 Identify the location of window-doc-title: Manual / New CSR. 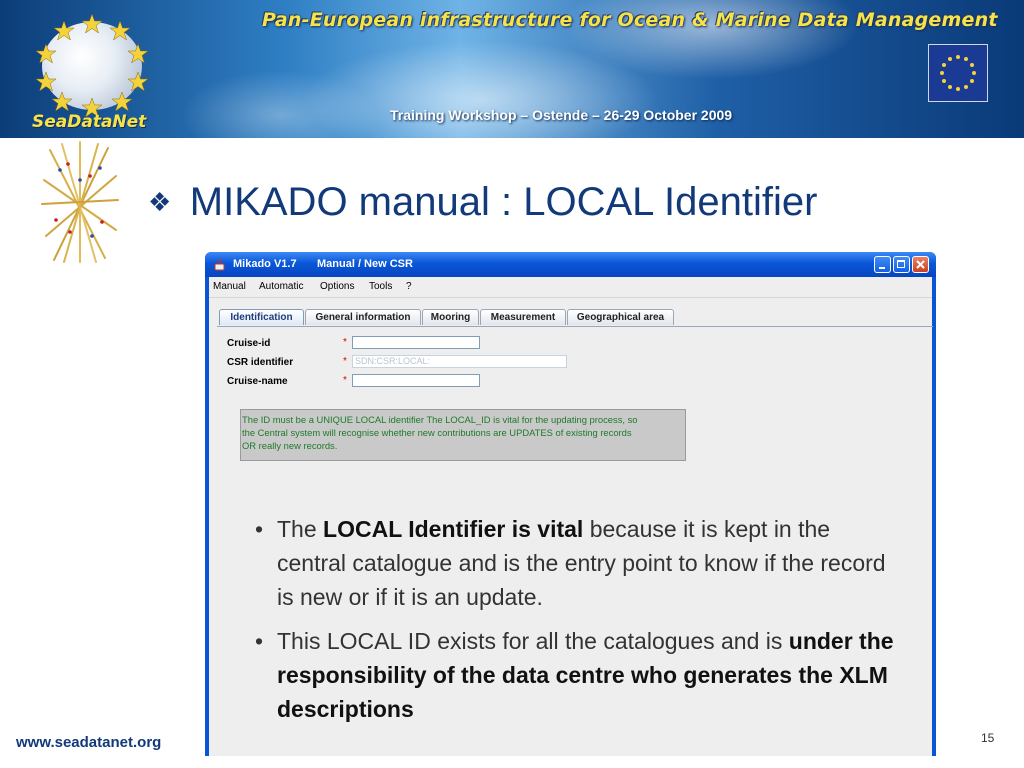
(365, 264).